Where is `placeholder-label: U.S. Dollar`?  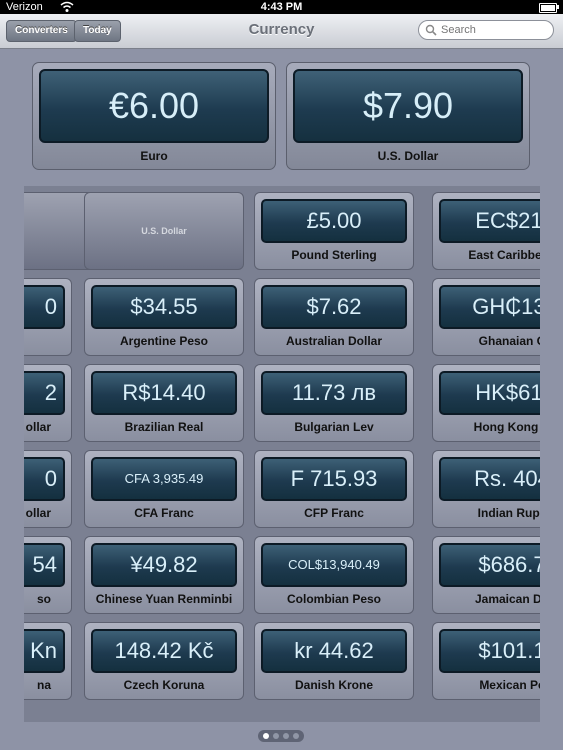
placeholder-label: U.S. Dollar is located at coordinates (164, 231).